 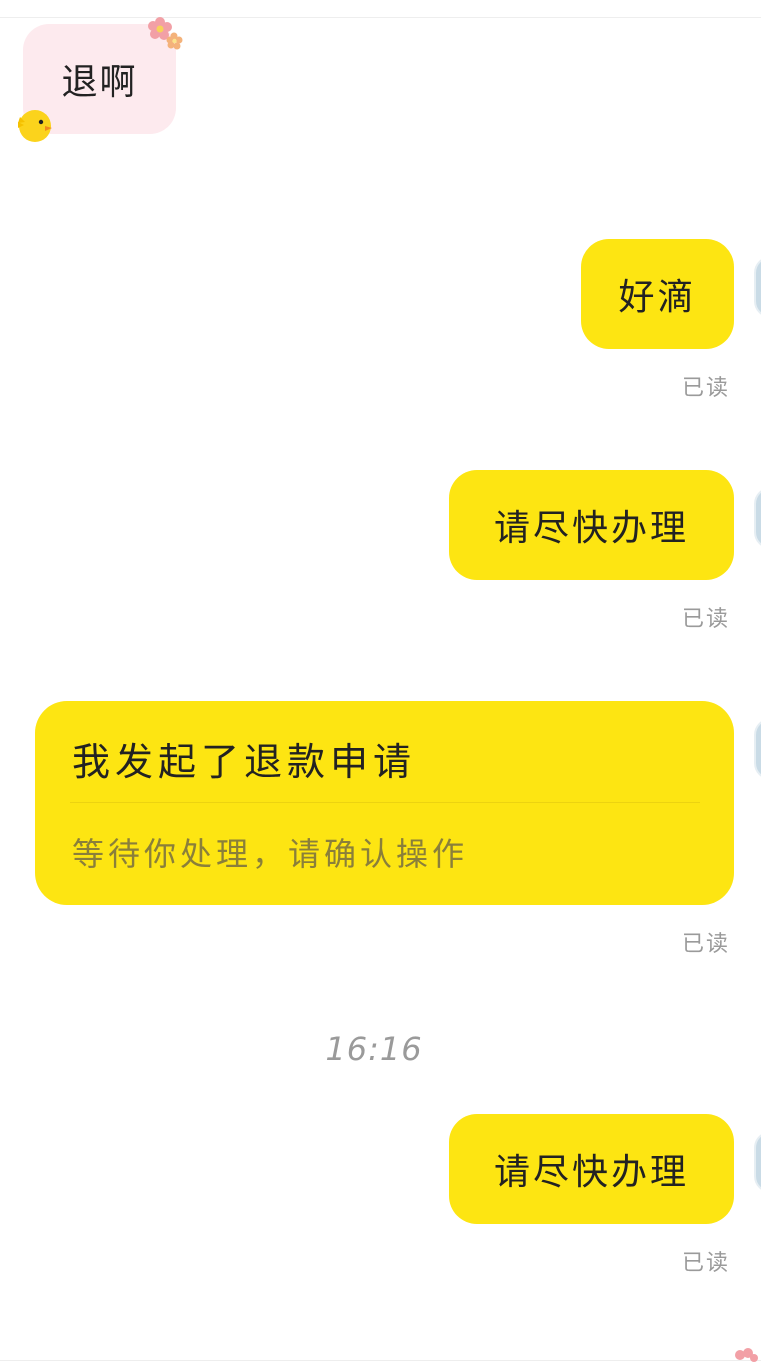 I want to click on refund-card-divider, so click(x=385, y=802).